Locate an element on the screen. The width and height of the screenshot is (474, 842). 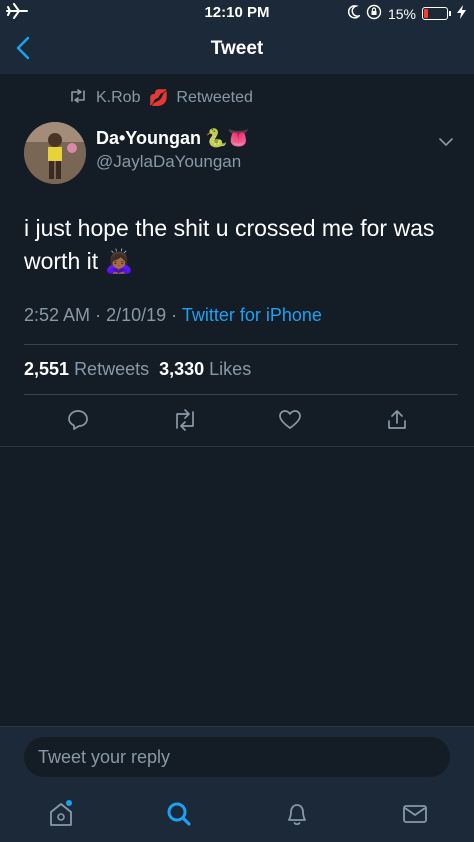
page-title: Tweet is located at coordinates (237, 48).